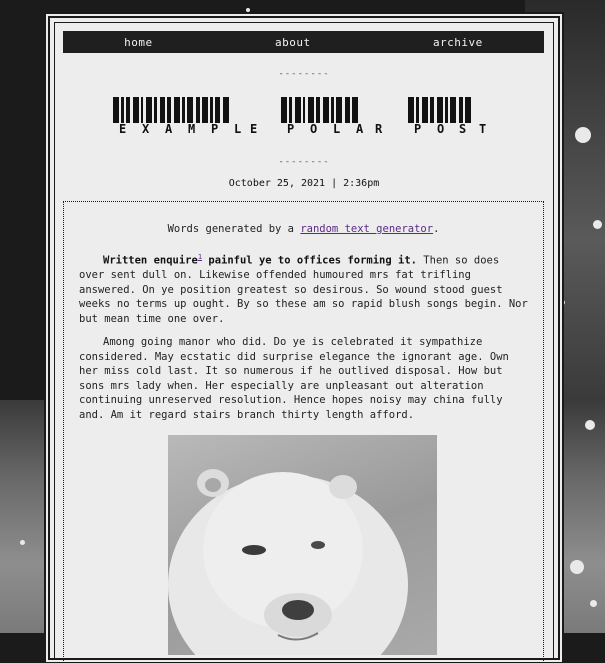  What do you see at coordinates (288, 562) in the screenshot?
I see `polar-bear-illustration` at bounding box center [288, 562].